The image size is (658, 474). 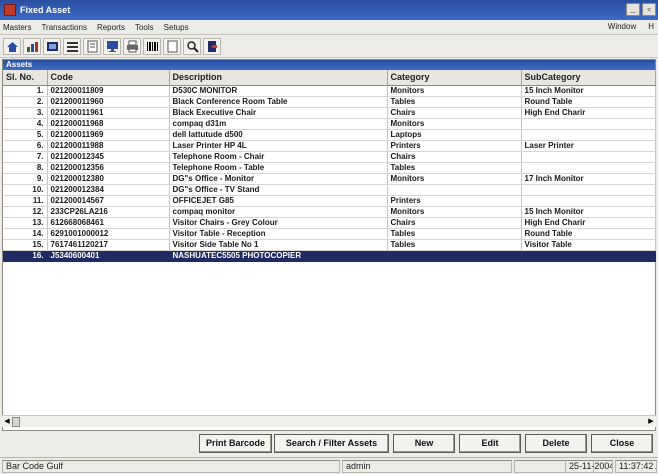 What do you see at coordinates (152, 46) in the screenshot?
I see `toolbar-button-barcode` at bounding box center [152, 46].